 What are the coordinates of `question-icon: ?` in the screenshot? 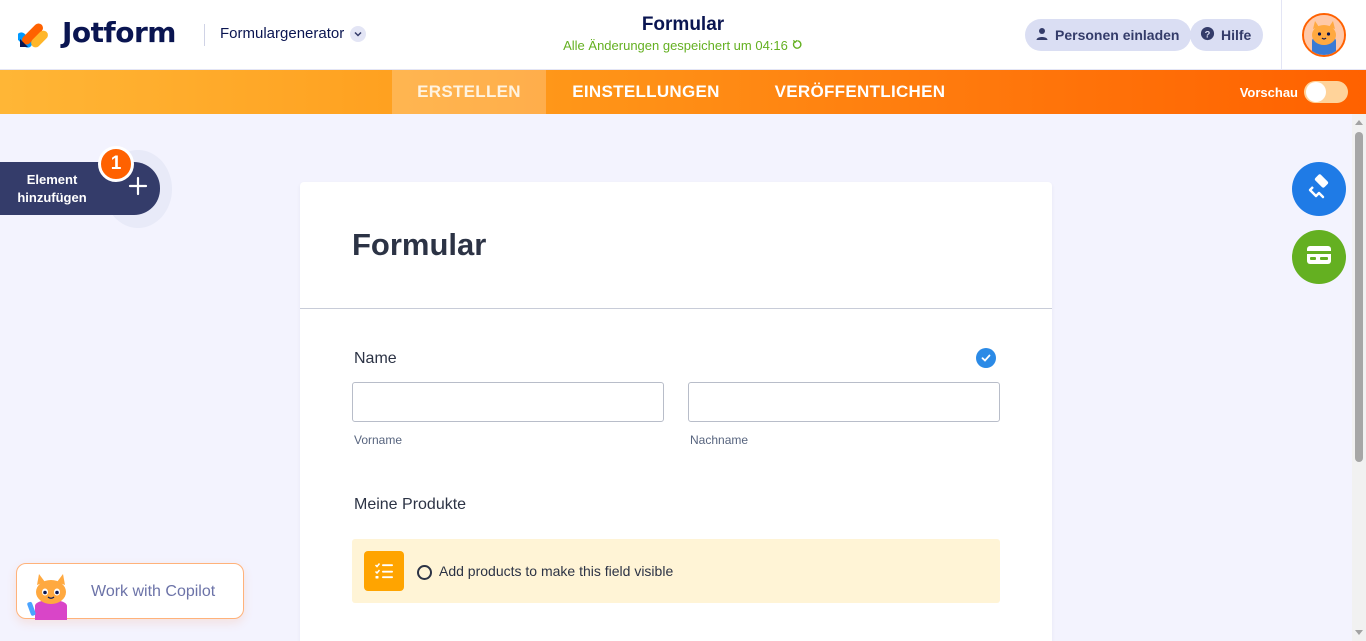 It's located at (1207, 35).